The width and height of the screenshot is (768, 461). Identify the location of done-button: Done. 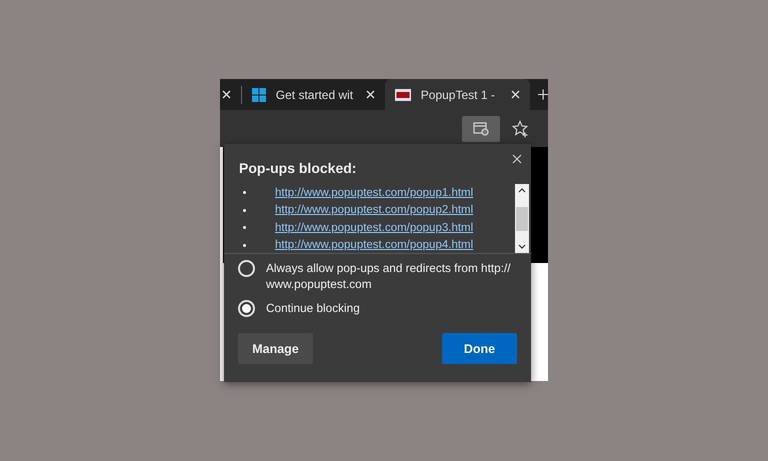
(479, 348).